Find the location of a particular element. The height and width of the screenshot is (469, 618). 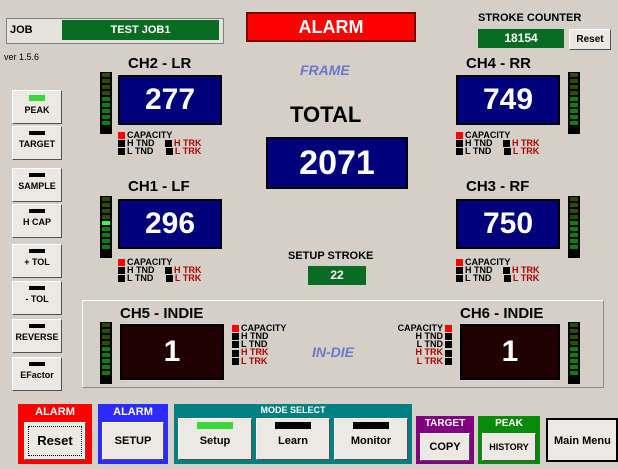

alarm-setup-head: ALARM is located at coordinates (133, 412).